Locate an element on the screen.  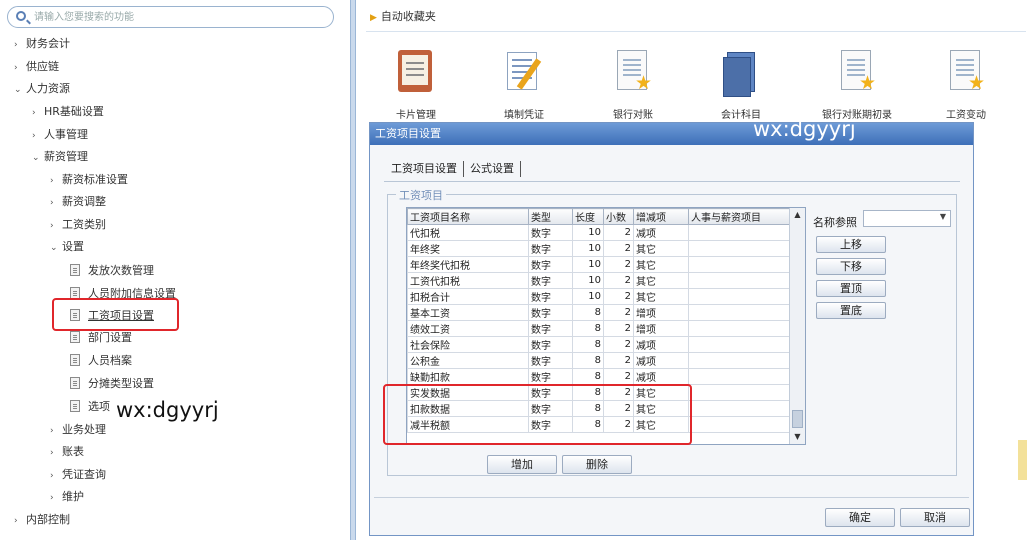
table-cell: 工资代扣税 is located at coordinates (468, 280).